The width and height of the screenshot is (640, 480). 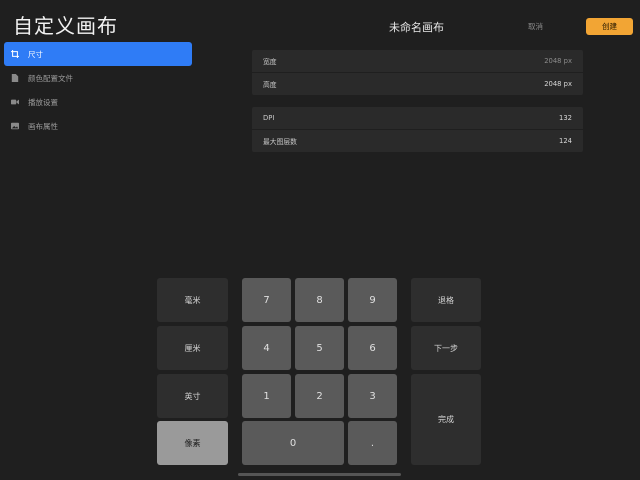 What do you see at coordinates (50, 78) in the screenshot?
I see `sidebar-item-label: 颜色配置文件` at bounding box center [50, 78].